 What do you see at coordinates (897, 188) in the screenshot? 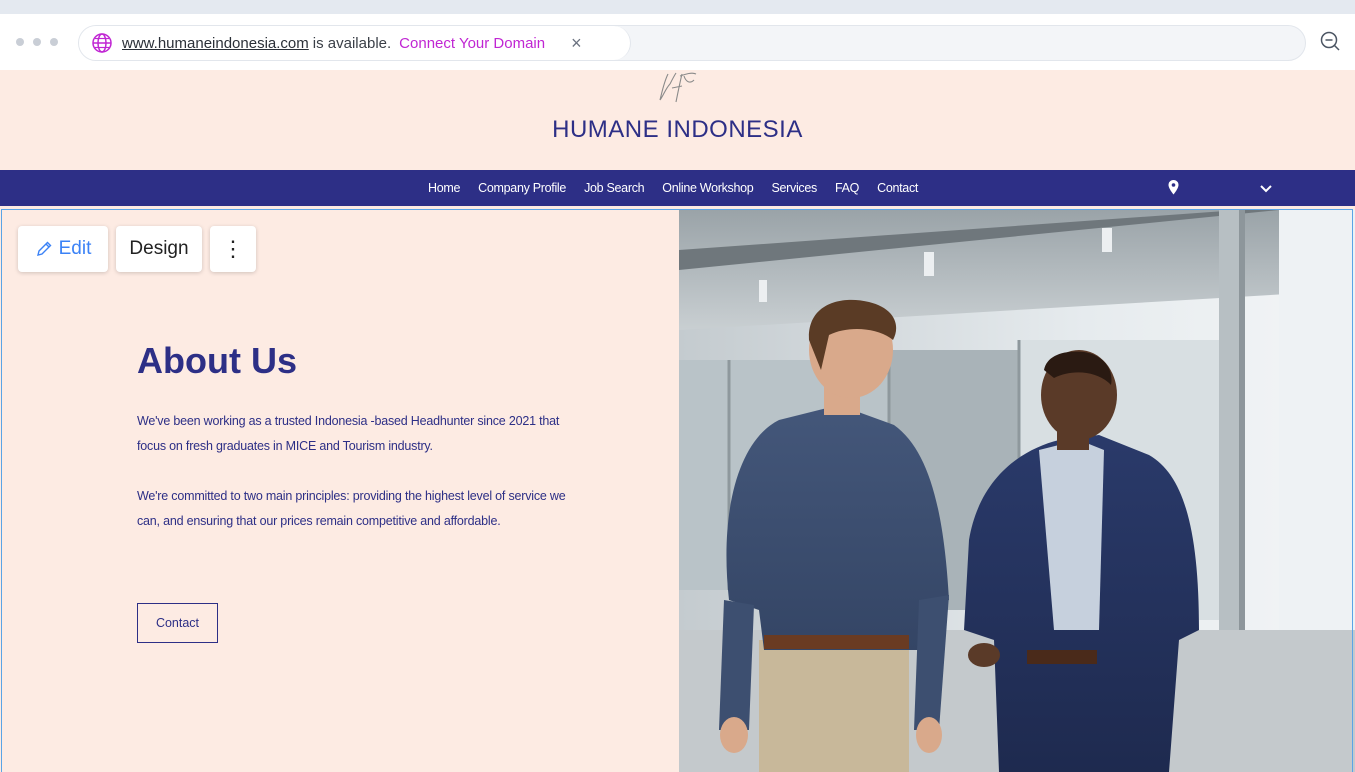
I see `nav-item-contact: Contact` at bounding box center [897, 188].